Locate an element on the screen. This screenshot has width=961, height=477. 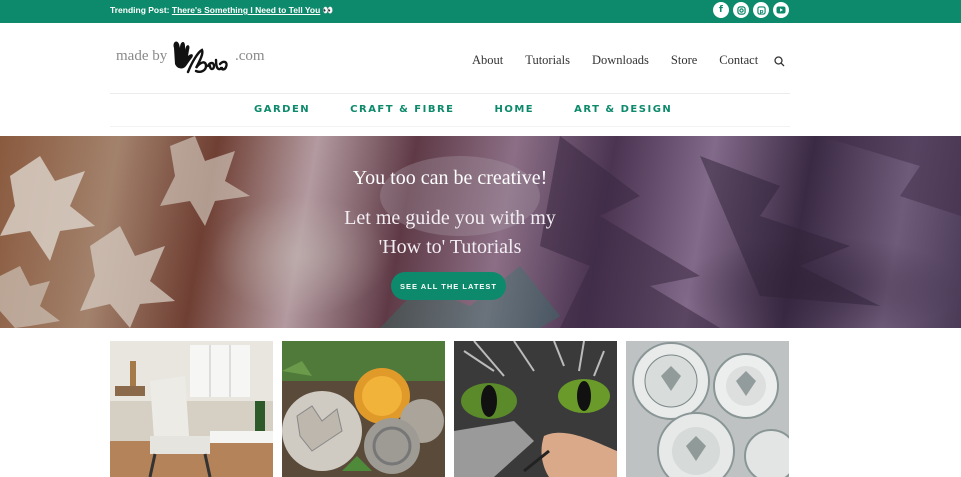
nav-item-store: Store is located at coordinates (684, 60).